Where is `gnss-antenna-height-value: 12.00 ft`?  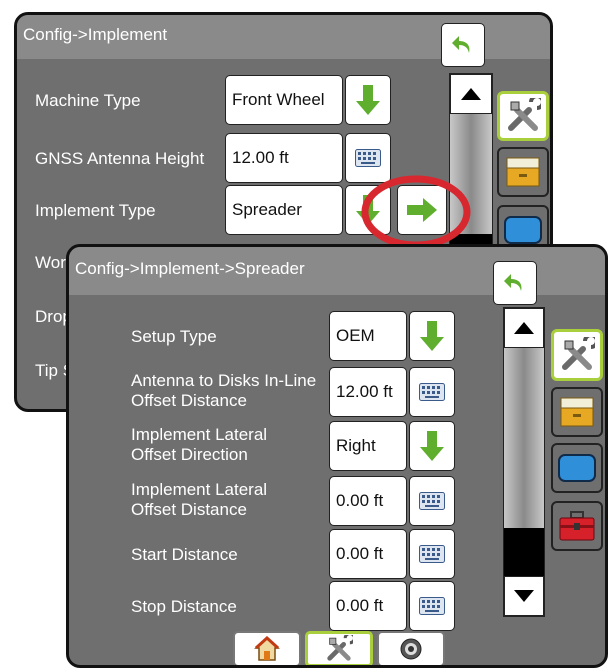
gnss-antenna-height-value: 12.00 ft is located at coordinates (284, 158).